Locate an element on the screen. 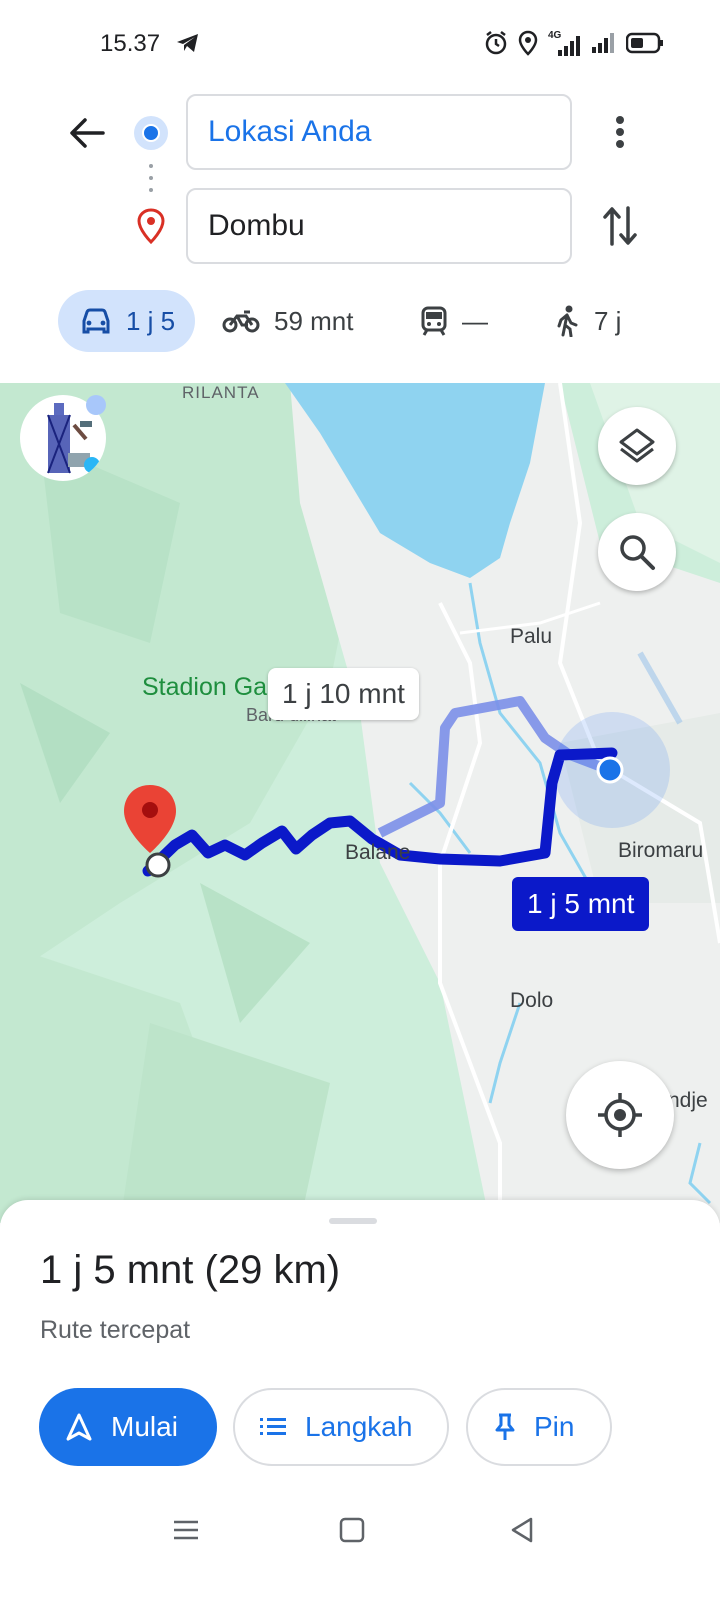  map-label-palu: Palu is located at coordinates (531, 636).